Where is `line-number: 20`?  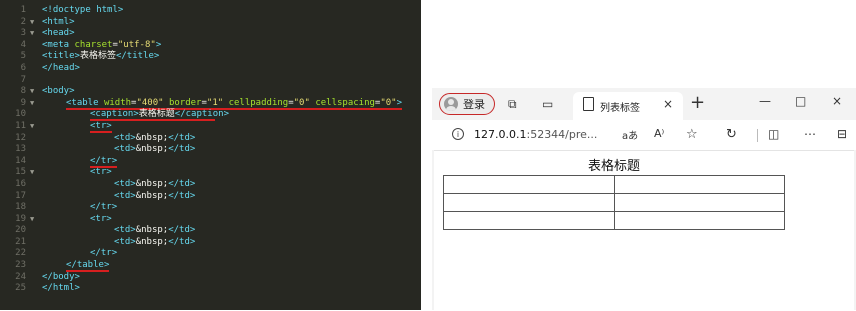 line-number: 20 is located at coordinates (20, 230).